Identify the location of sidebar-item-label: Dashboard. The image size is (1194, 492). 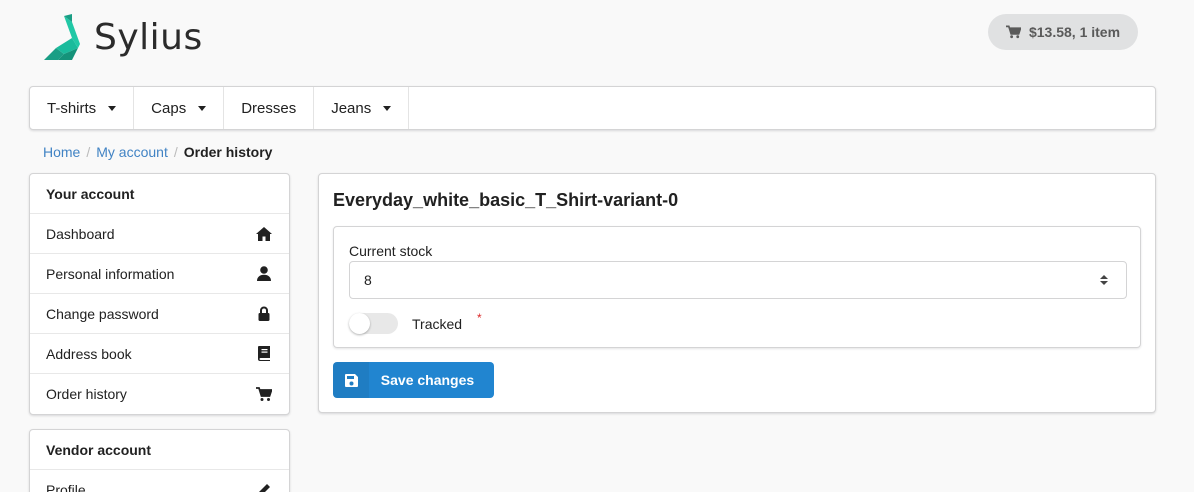
(80, 233).